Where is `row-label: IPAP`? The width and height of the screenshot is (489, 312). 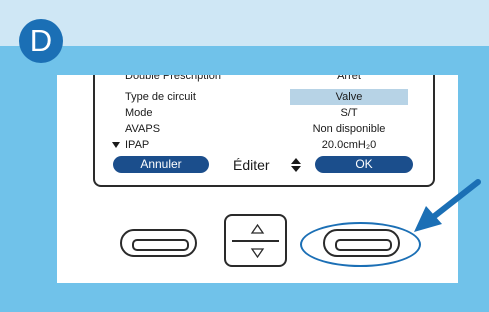 row-label: IPAP is located at coordinates (137, 145).